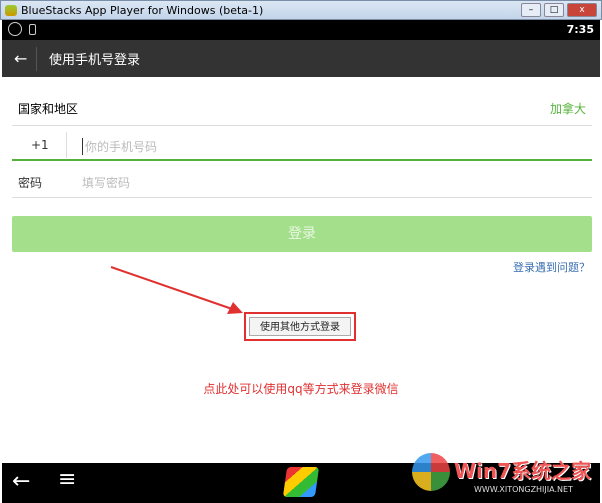 The height and width of the screenshot is (503, 602). Describe the element at coordinates (11, 10) in the screenshot. I see `bluestacks-logo-icon` at that location.